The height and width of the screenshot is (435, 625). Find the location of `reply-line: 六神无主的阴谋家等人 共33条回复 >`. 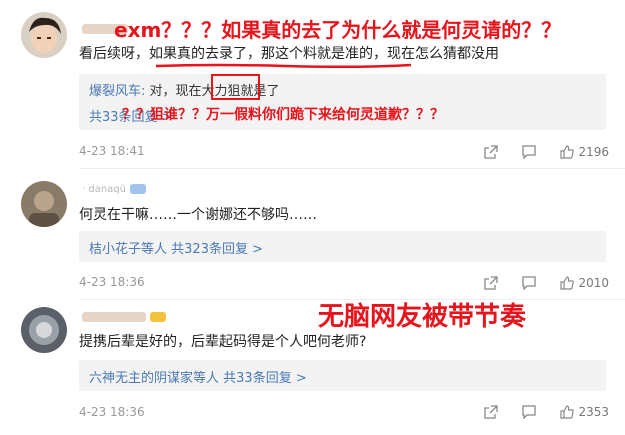

reply-line: 六神无主的阴谋家等人 共33条回复 > is located at coordinates (198, 376).